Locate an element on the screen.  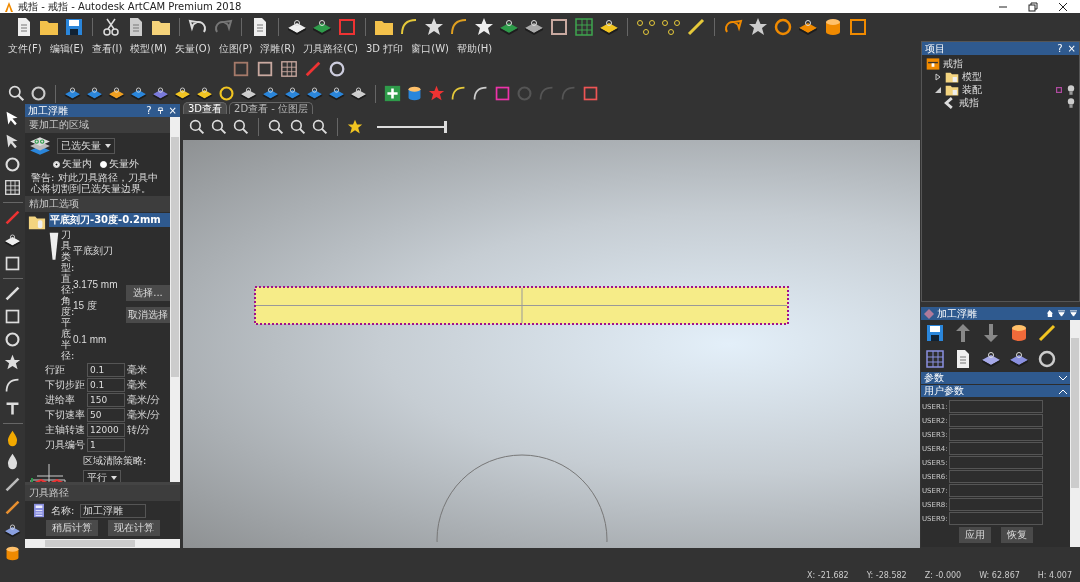
param-field: 150 is located at coordinates (106, 400).